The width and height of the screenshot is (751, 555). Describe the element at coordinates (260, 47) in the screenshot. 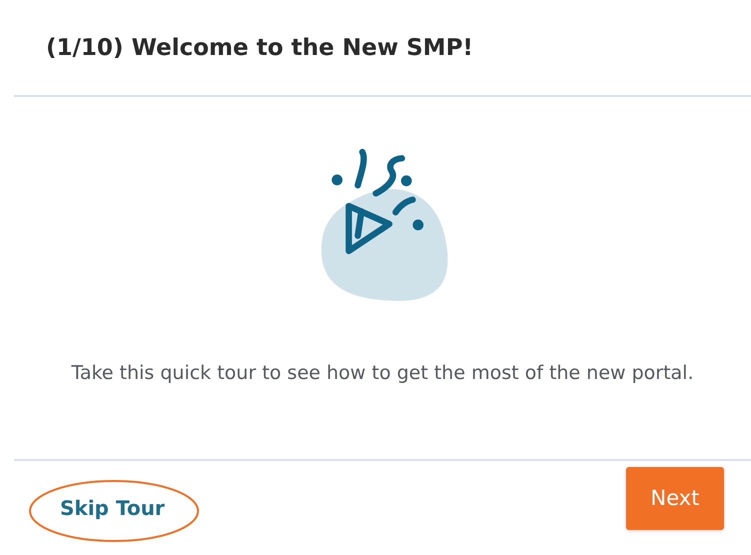

I see `dialog-title: (1/10) Welcome to the New SMP!` at that location.